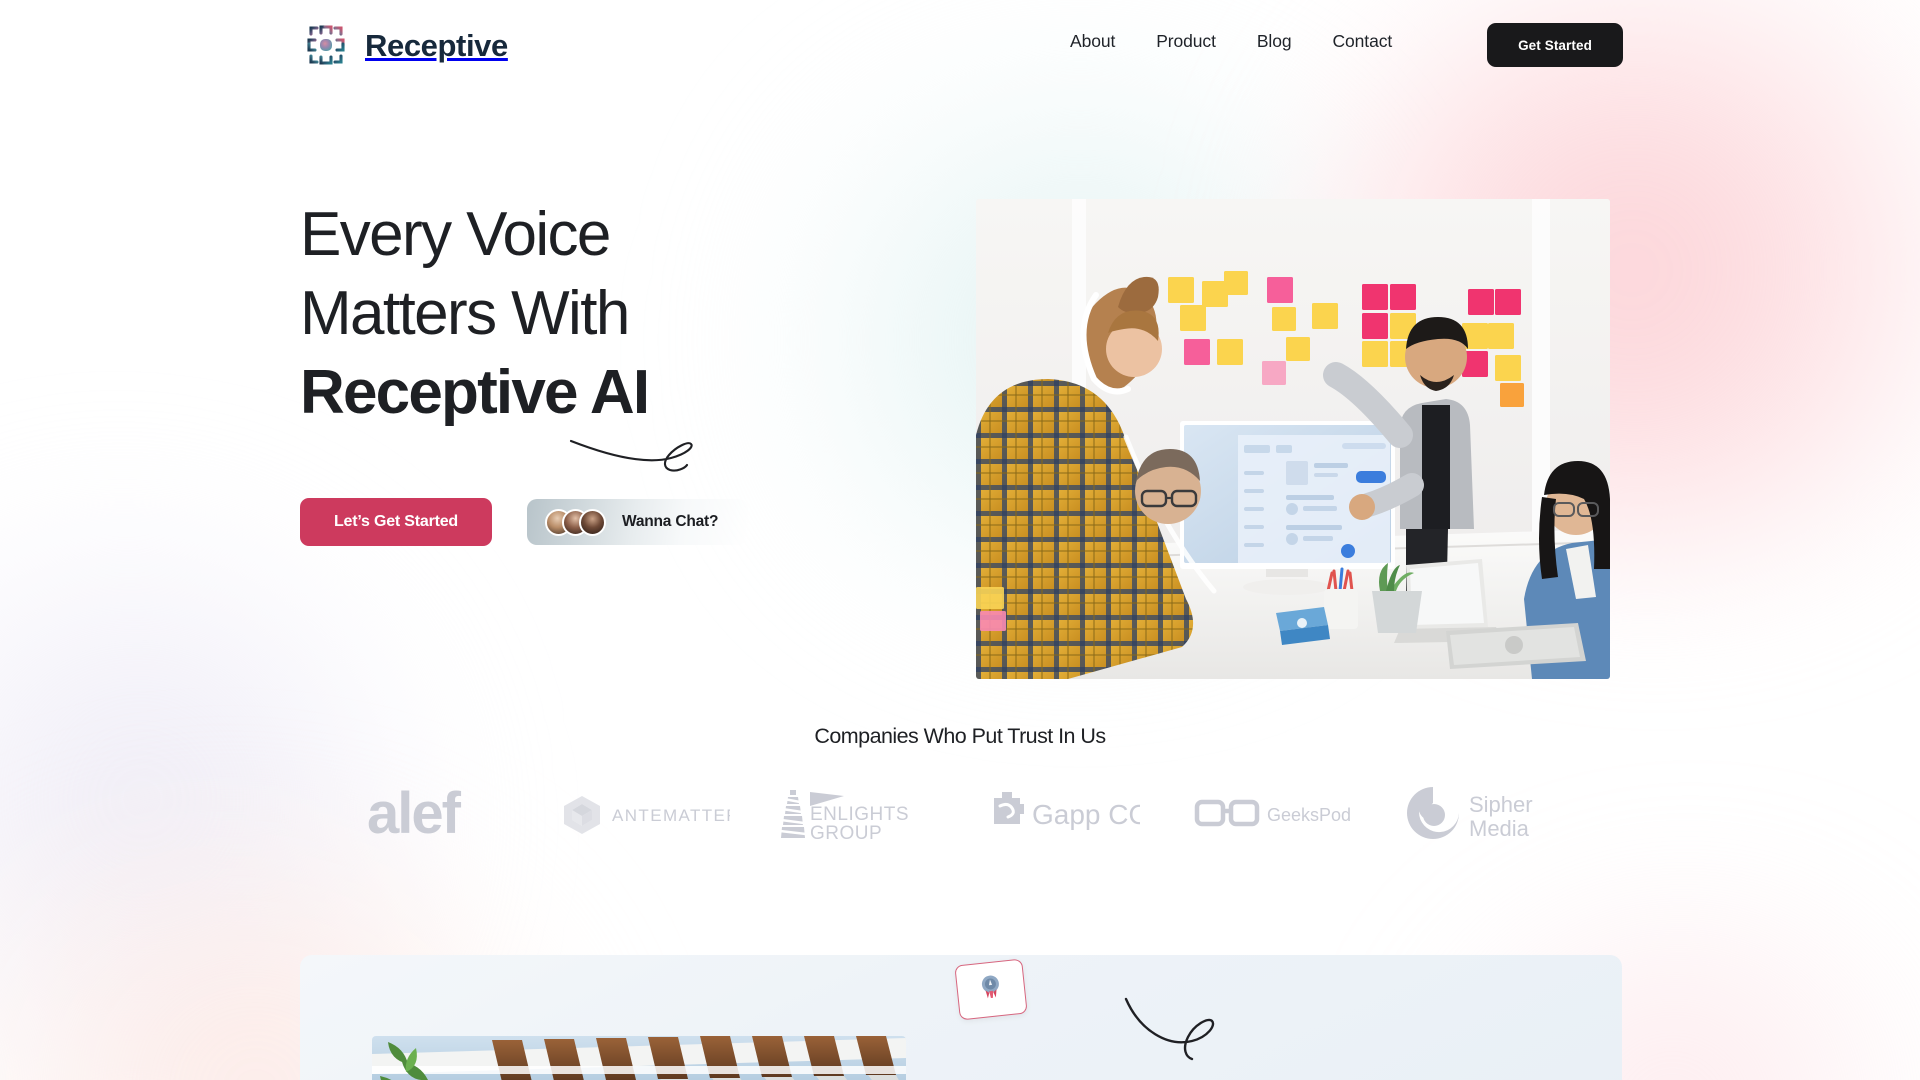 The height and width of the screenshot is (1080, 1920). I want to click on nav-link-blog: Blog, so click(1274, 41).